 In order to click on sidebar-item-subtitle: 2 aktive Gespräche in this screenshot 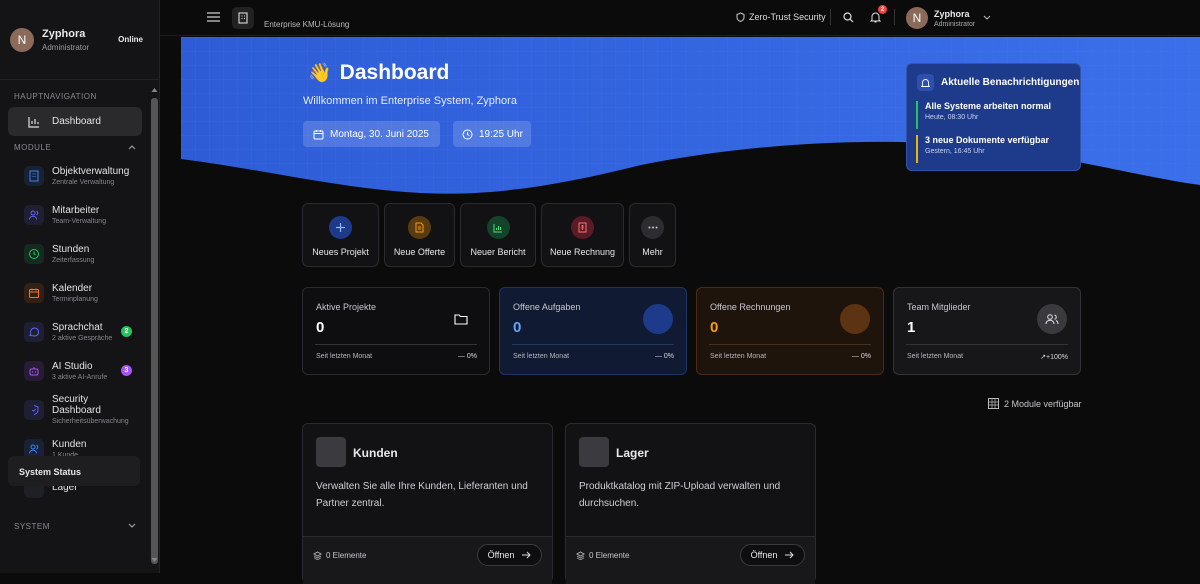, I will do `click(82, 338)`.